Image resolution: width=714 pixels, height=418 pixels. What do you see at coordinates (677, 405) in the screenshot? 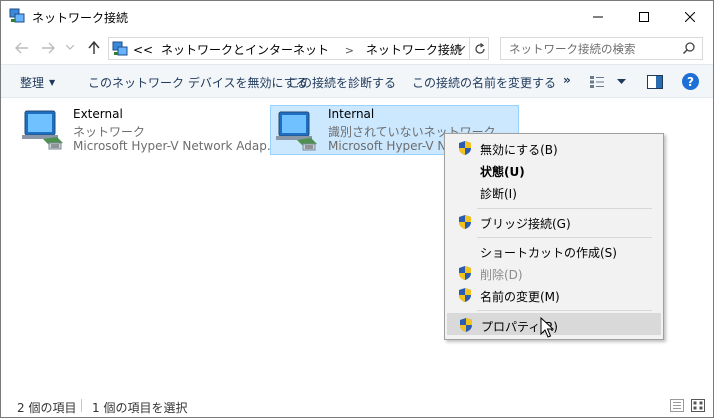
I see `details-view-icon` at bounding box center [677, 405].